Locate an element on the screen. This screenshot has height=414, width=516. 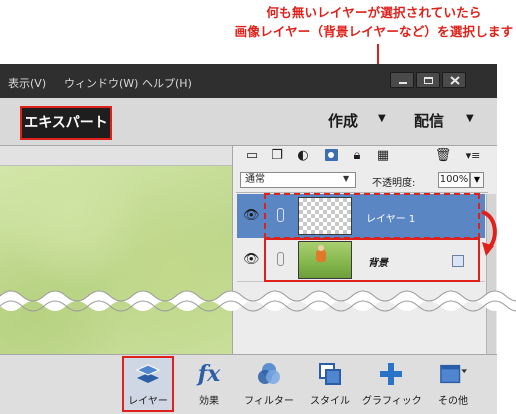
maximize-icon is located at coordinates (428, 80).